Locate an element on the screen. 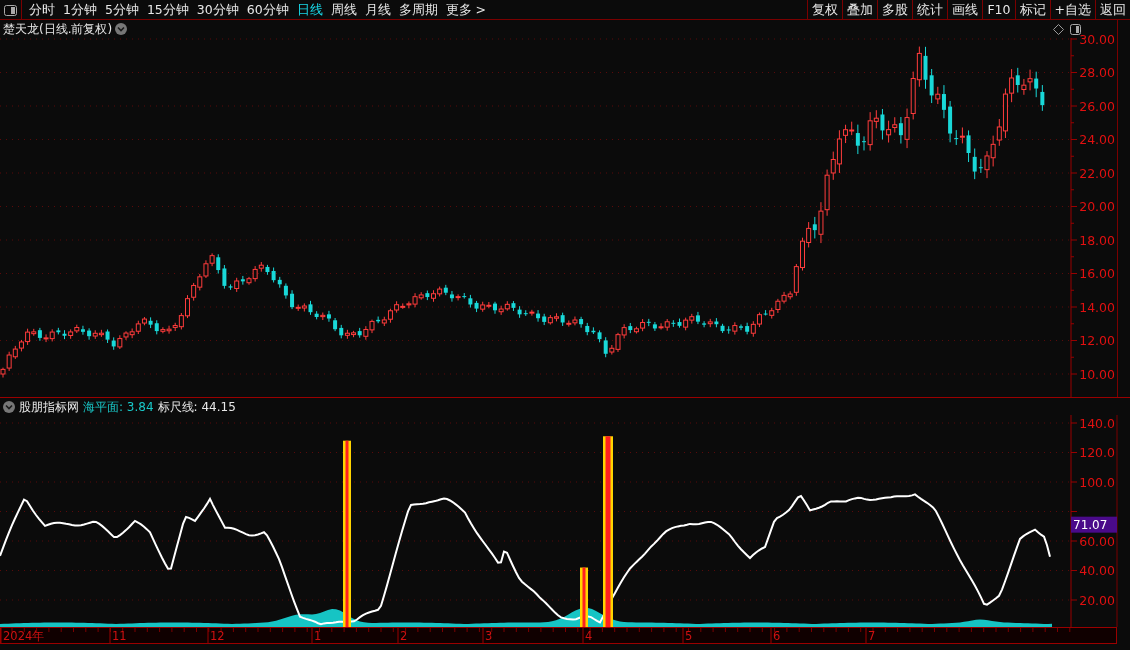 The height and width of the screenshot is (650, 1130). period-tab: 15分钟 is located at coordinates (167, 9).